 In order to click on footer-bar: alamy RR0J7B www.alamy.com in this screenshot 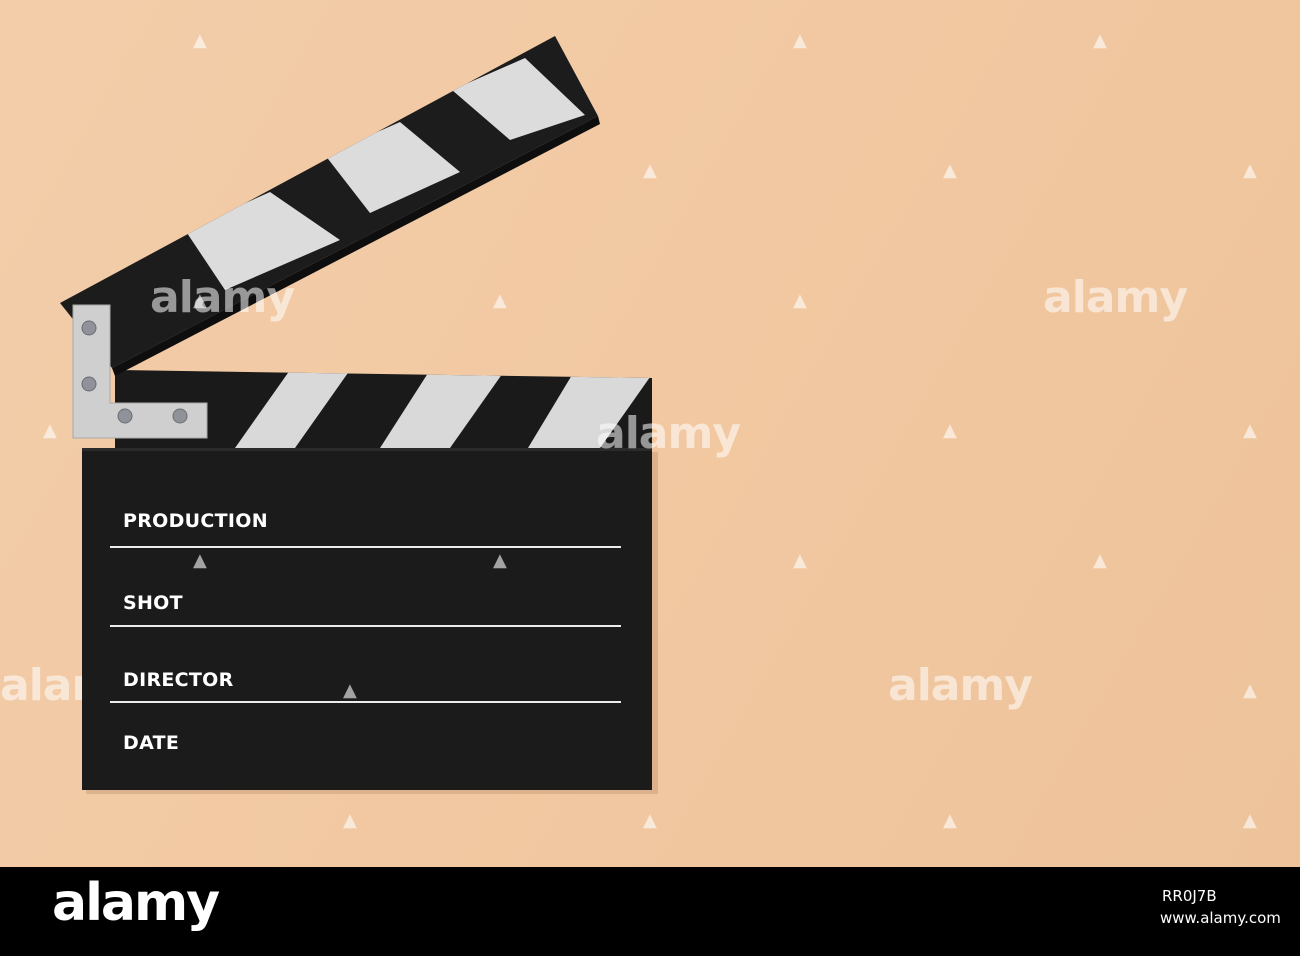, I will do `click(650, 911)`.